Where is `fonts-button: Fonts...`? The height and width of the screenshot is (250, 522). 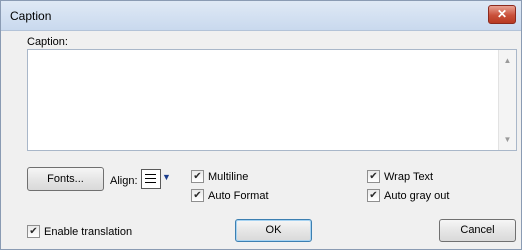
fonts-button: Fonts... is located at coordinates (65, 179).